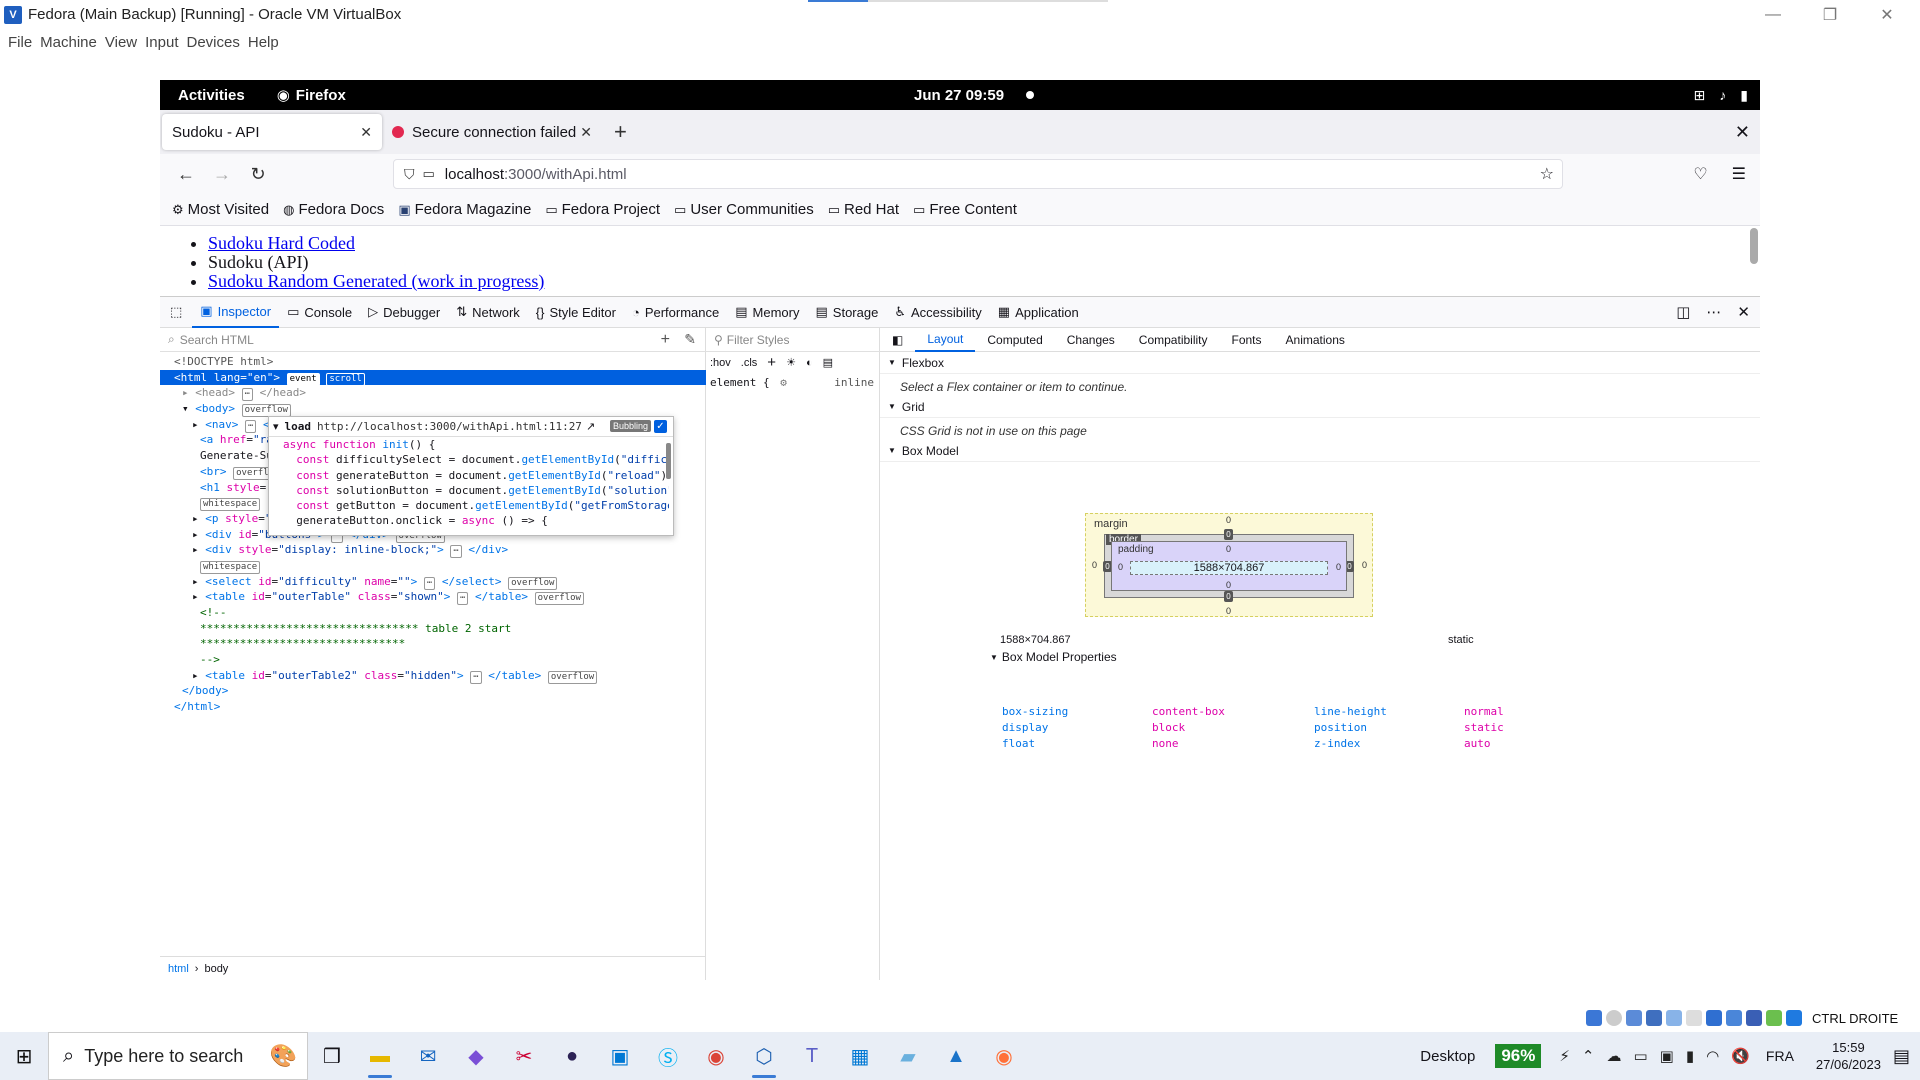 The width and height of the screenshot is (1920, 1080). I want to click on flexbox-section-header: ▼ Flexbox, so click(1320, 363).